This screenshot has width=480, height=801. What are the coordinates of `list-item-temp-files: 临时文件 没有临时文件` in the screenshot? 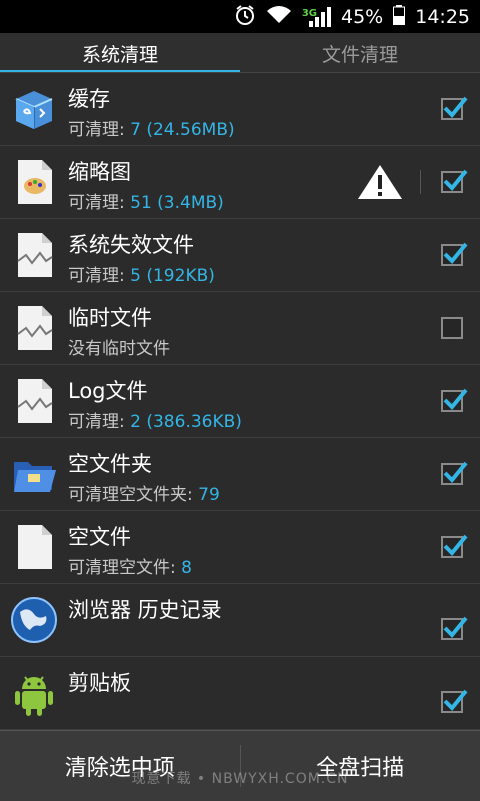 It's located at (240, 328).